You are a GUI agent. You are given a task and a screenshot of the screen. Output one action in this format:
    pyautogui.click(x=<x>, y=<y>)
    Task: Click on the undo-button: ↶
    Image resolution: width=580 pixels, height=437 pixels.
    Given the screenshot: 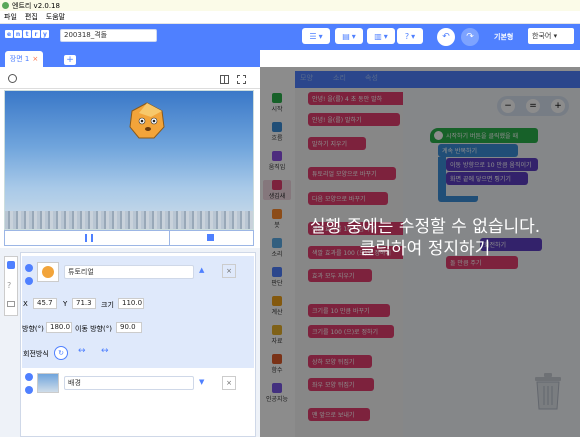 What is the action you would take?
    pyautogui.click(x=446, y=37)
    